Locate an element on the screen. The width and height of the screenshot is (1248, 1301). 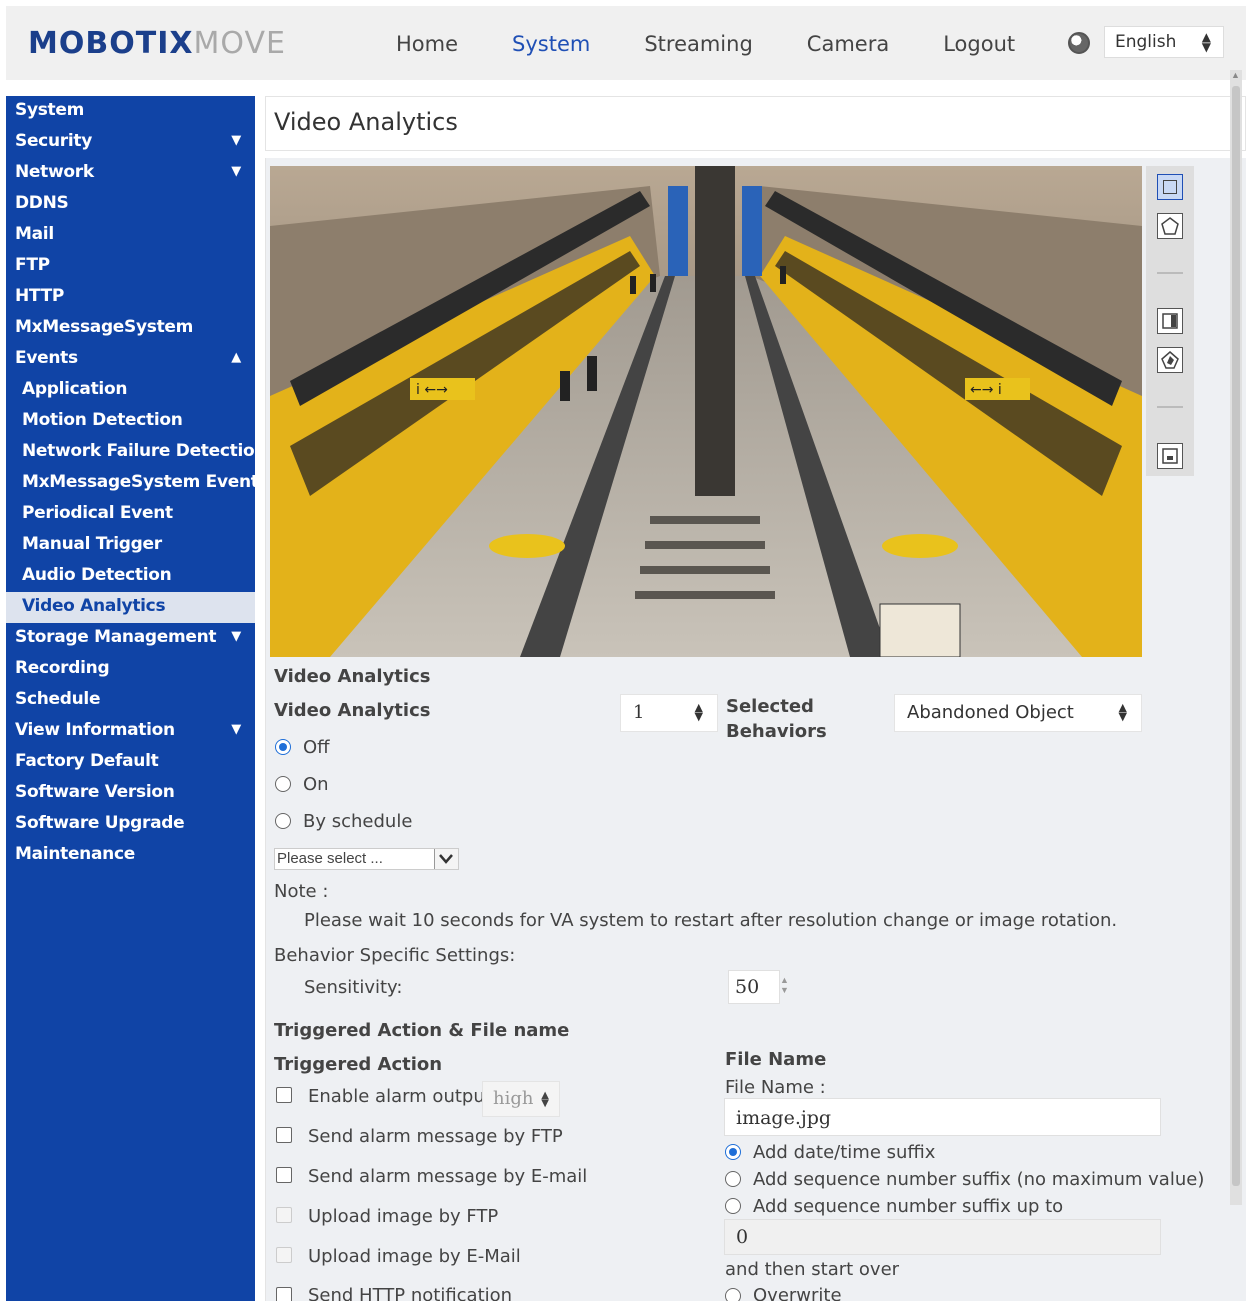
sidebar-item-video-analytics: Video Analytics is located at coordinates (130, 607).